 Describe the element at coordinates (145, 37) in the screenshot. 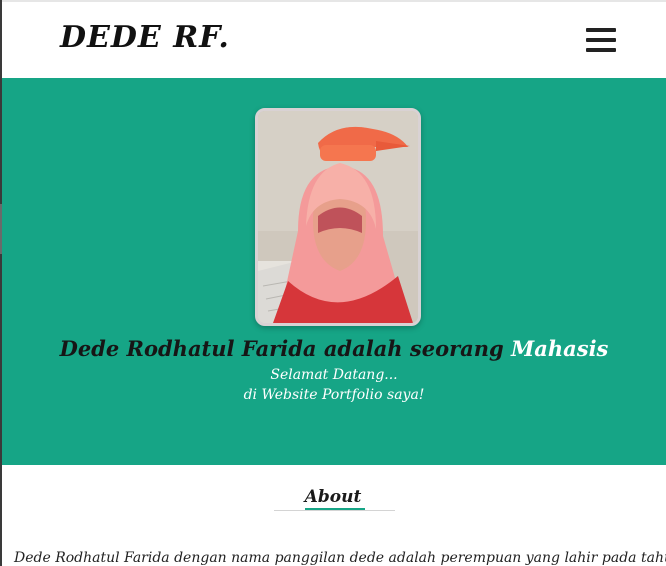

I see `brand-logo: DEDE RF.` at that location.